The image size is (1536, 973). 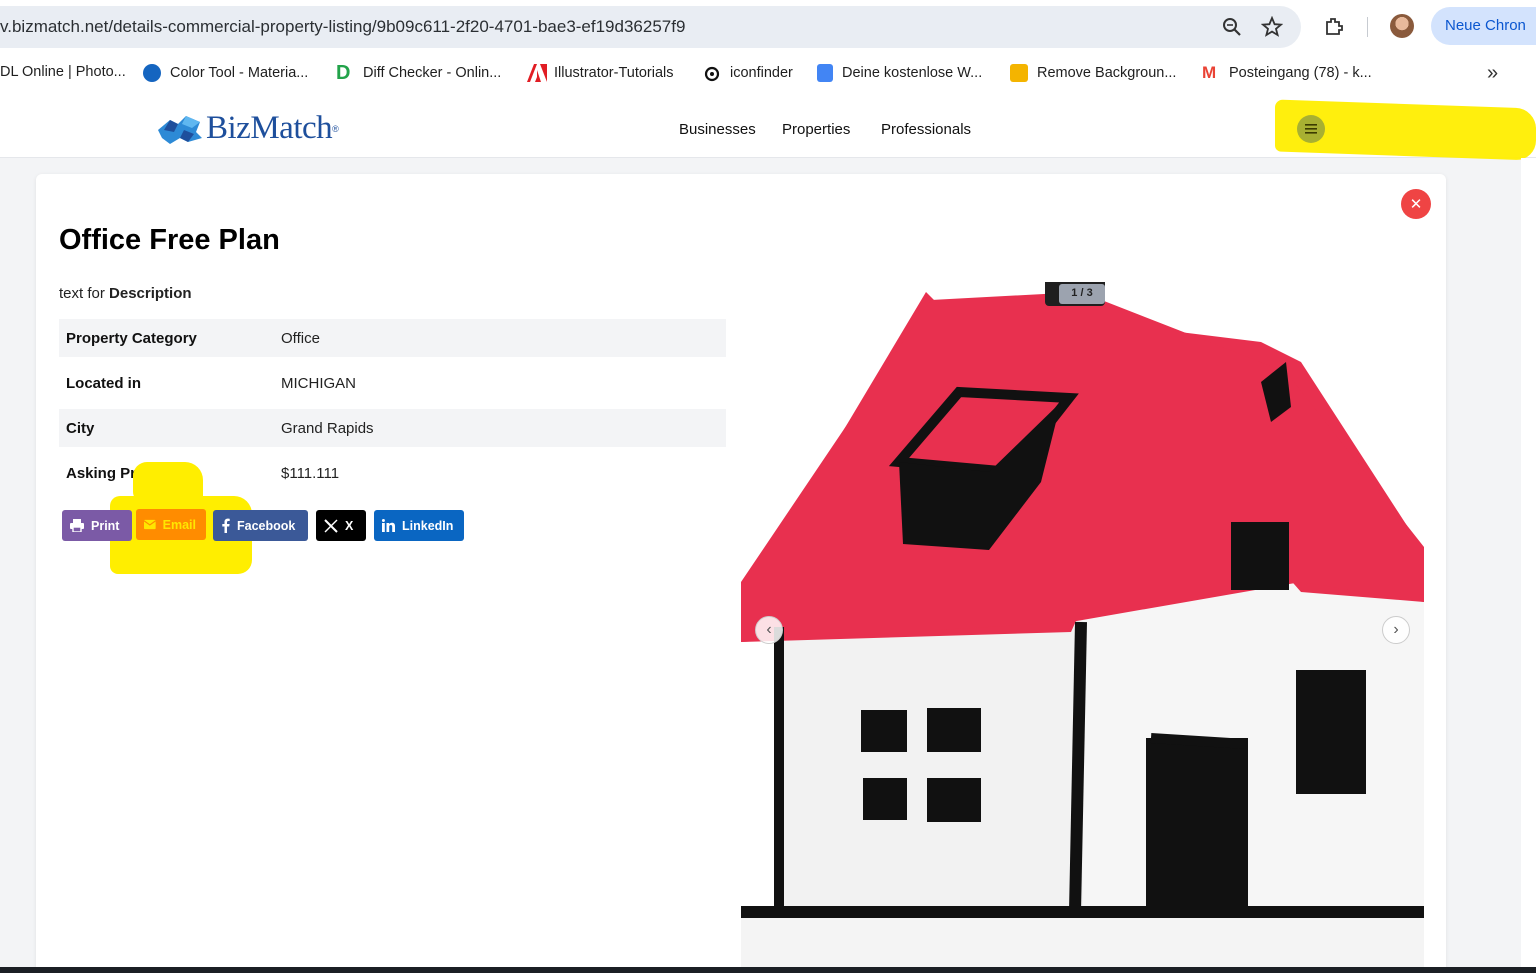 I want to click on x-share-button: X, so click(x=341, y=525).